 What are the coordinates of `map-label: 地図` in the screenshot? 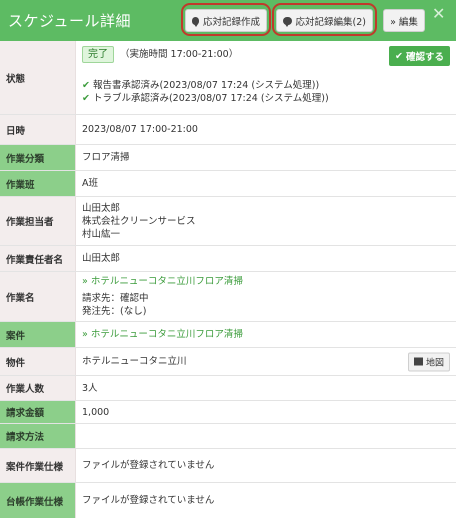 It's located at (434, 363).